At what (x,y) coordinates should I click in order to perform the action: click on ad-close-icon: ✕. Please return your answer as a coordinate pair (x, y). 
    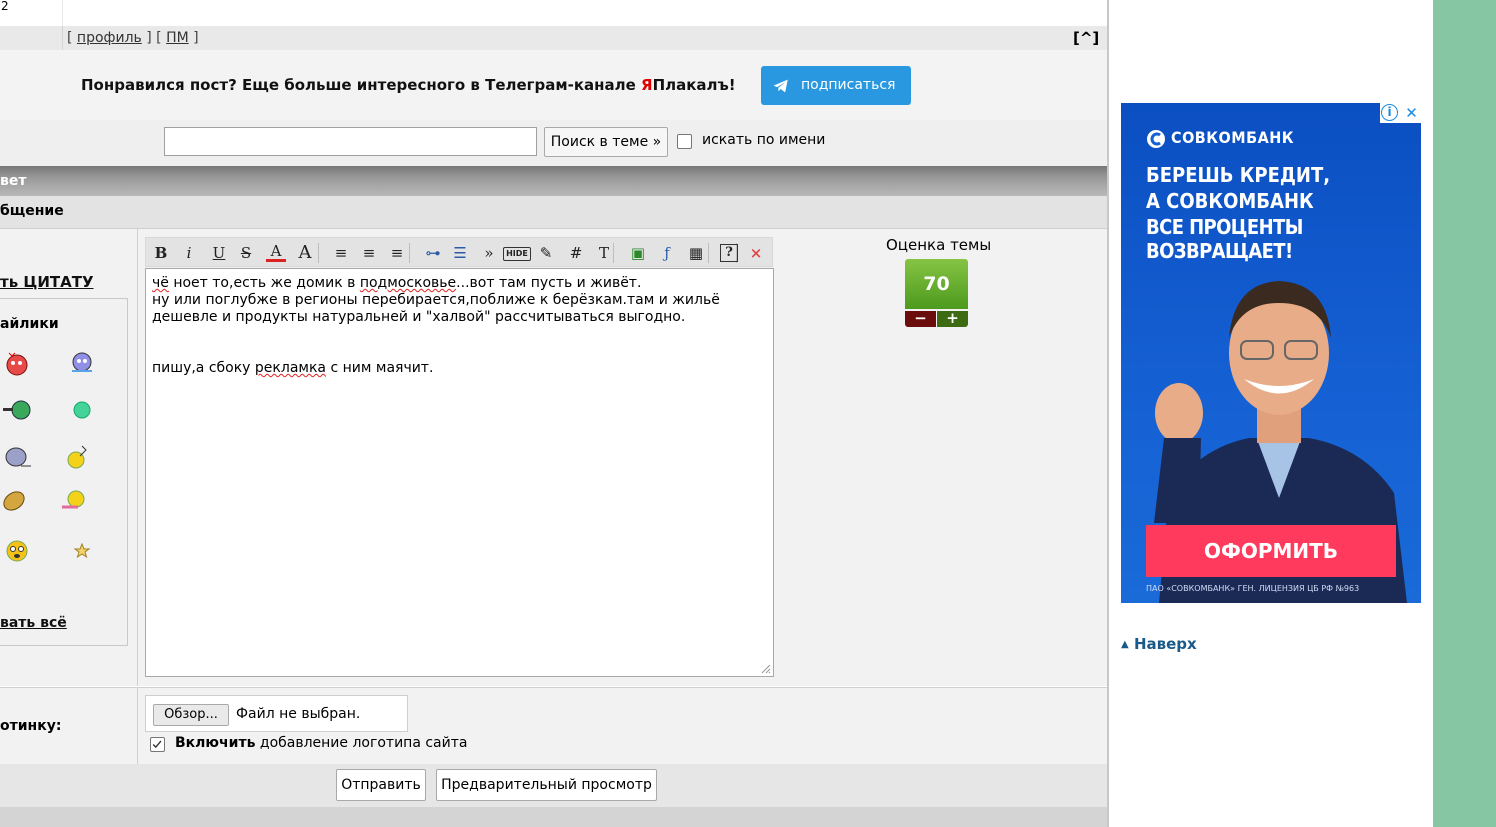
    Looking at the image, I should click on (1411, 113).